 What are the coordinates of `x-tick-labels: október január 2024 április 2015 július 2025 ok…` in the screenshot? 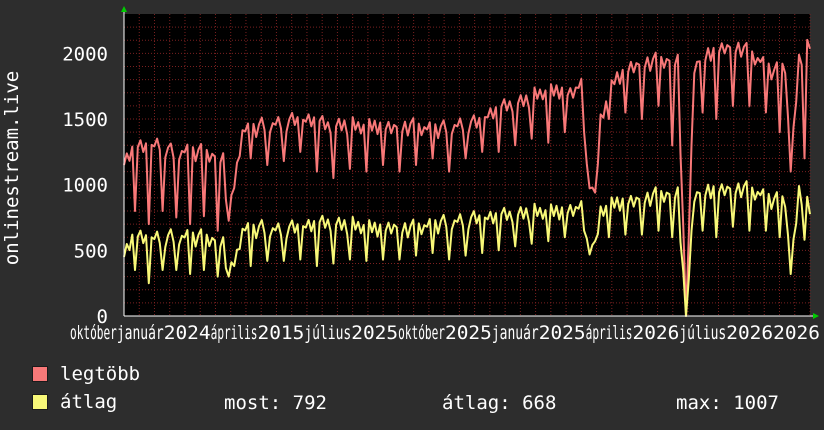 It's located at (445, 333).